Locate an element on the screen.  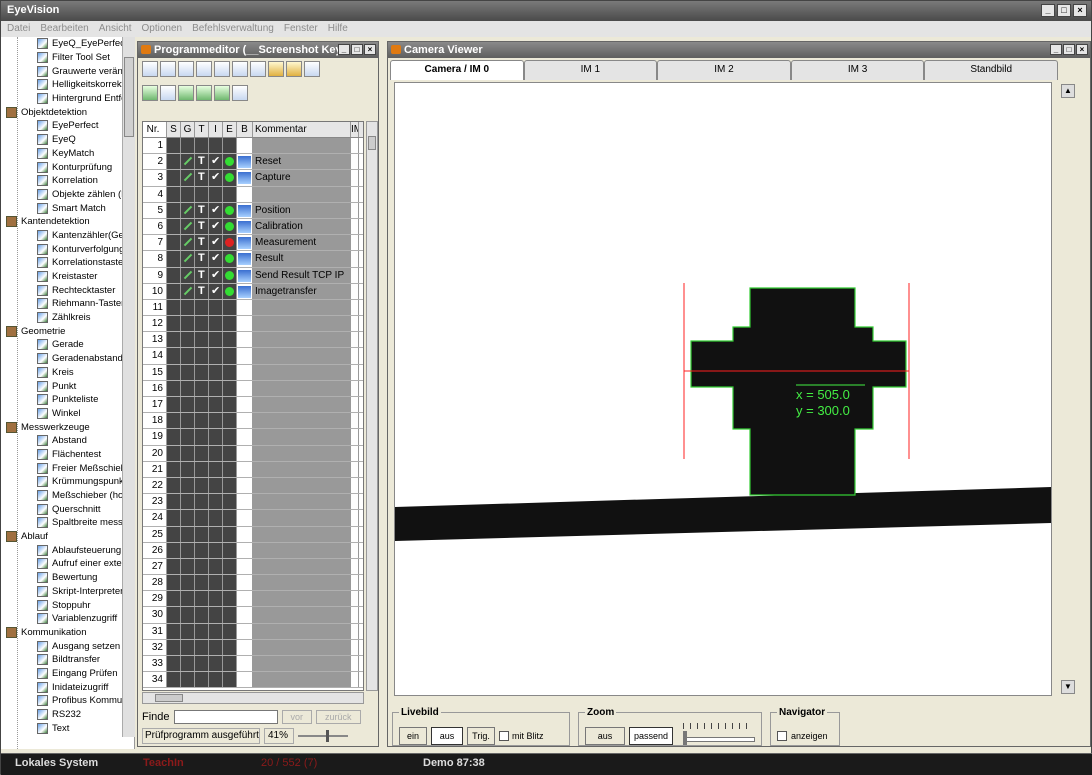
tab-im1: IM 1 is located at coordinates (590, 70).